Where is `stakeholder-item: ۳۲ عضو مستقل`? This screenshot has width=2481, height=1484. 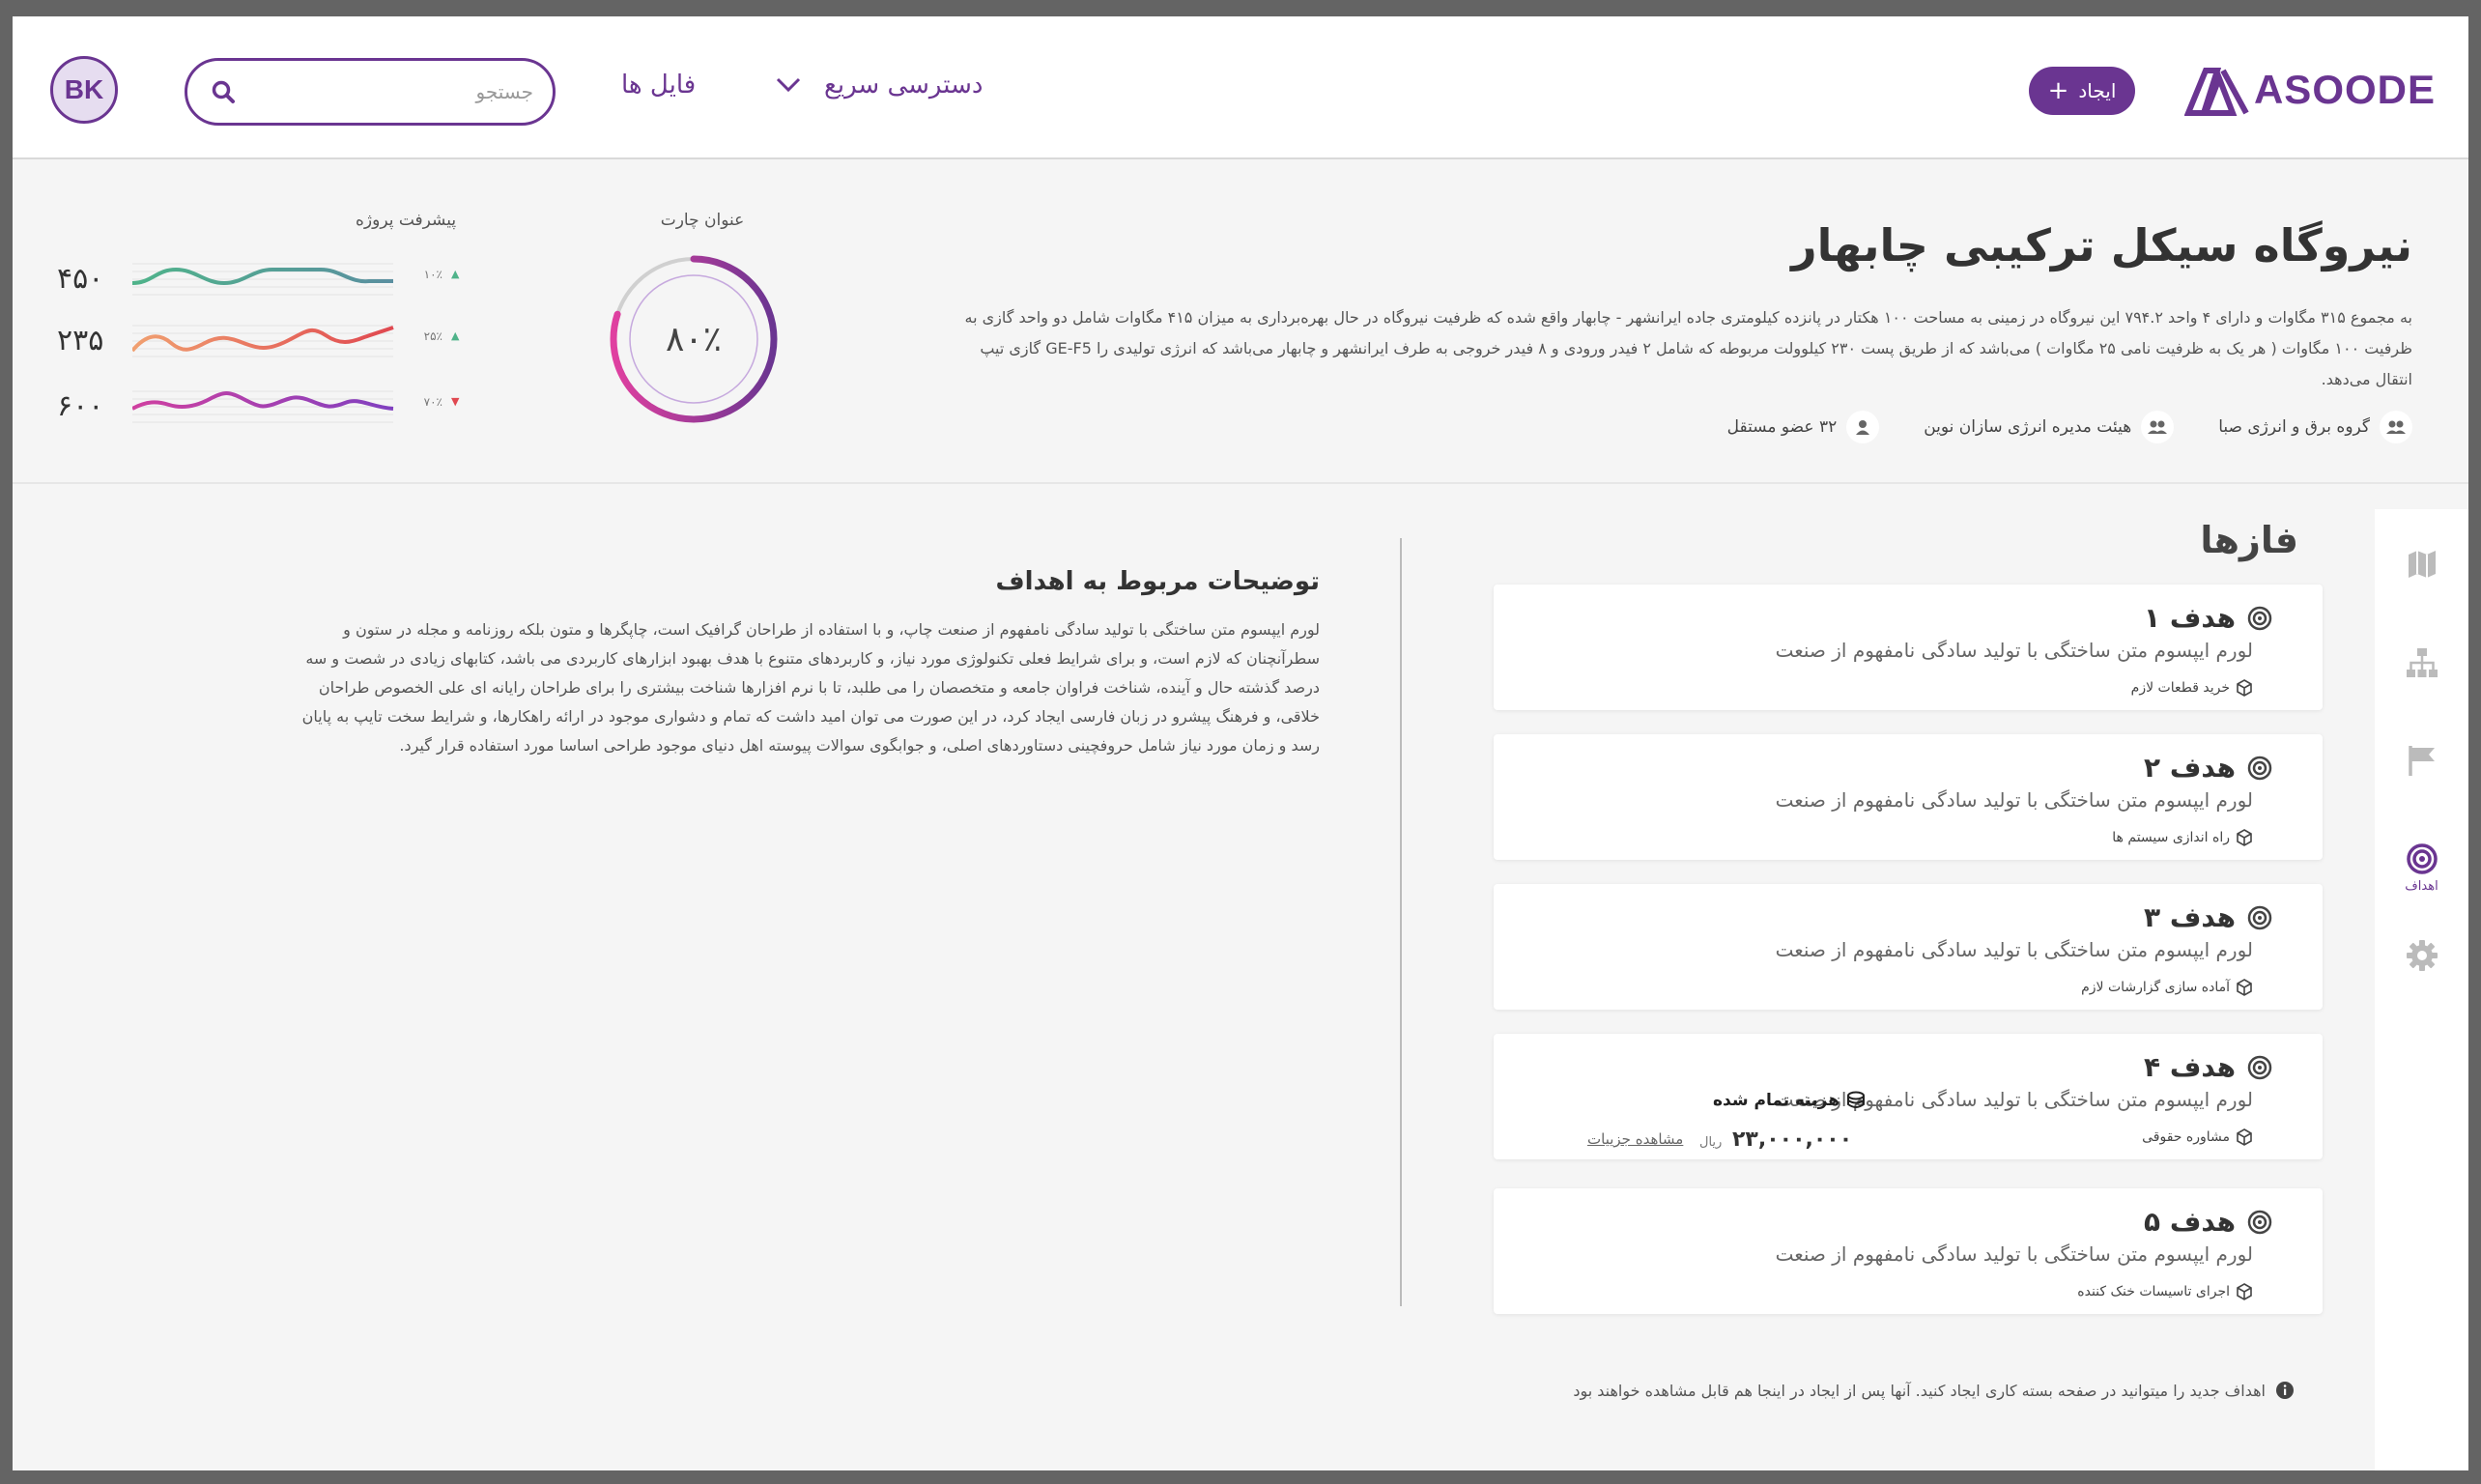 stakeholder-item: ۳۲ عضو مستقل is located at coordinates (1804, 427).